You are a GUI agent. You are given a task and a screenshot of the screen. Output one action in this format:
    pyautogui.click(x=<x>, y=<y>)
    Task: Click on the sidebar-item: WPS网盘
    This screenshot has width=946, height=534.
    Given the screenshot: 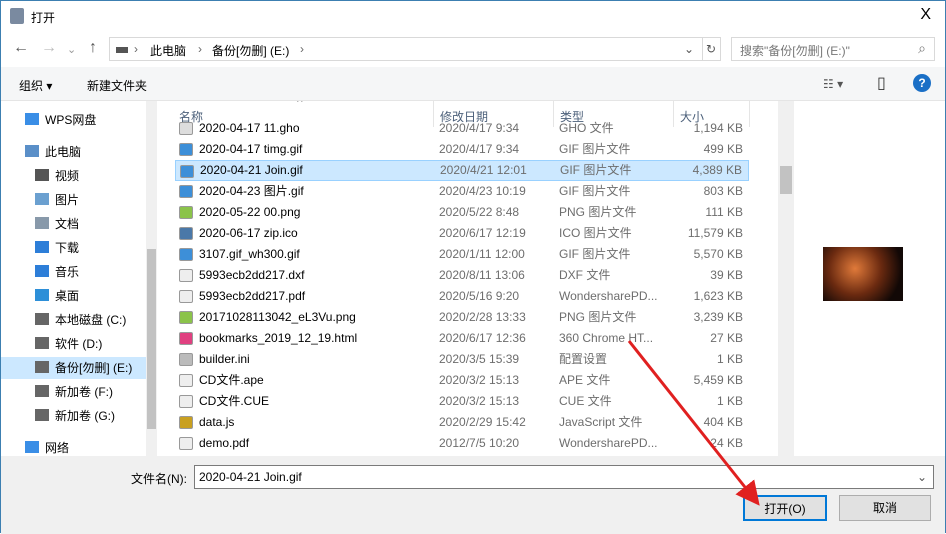 What is the action you would take?
    pyautogui.click(x=85, y=120)
    